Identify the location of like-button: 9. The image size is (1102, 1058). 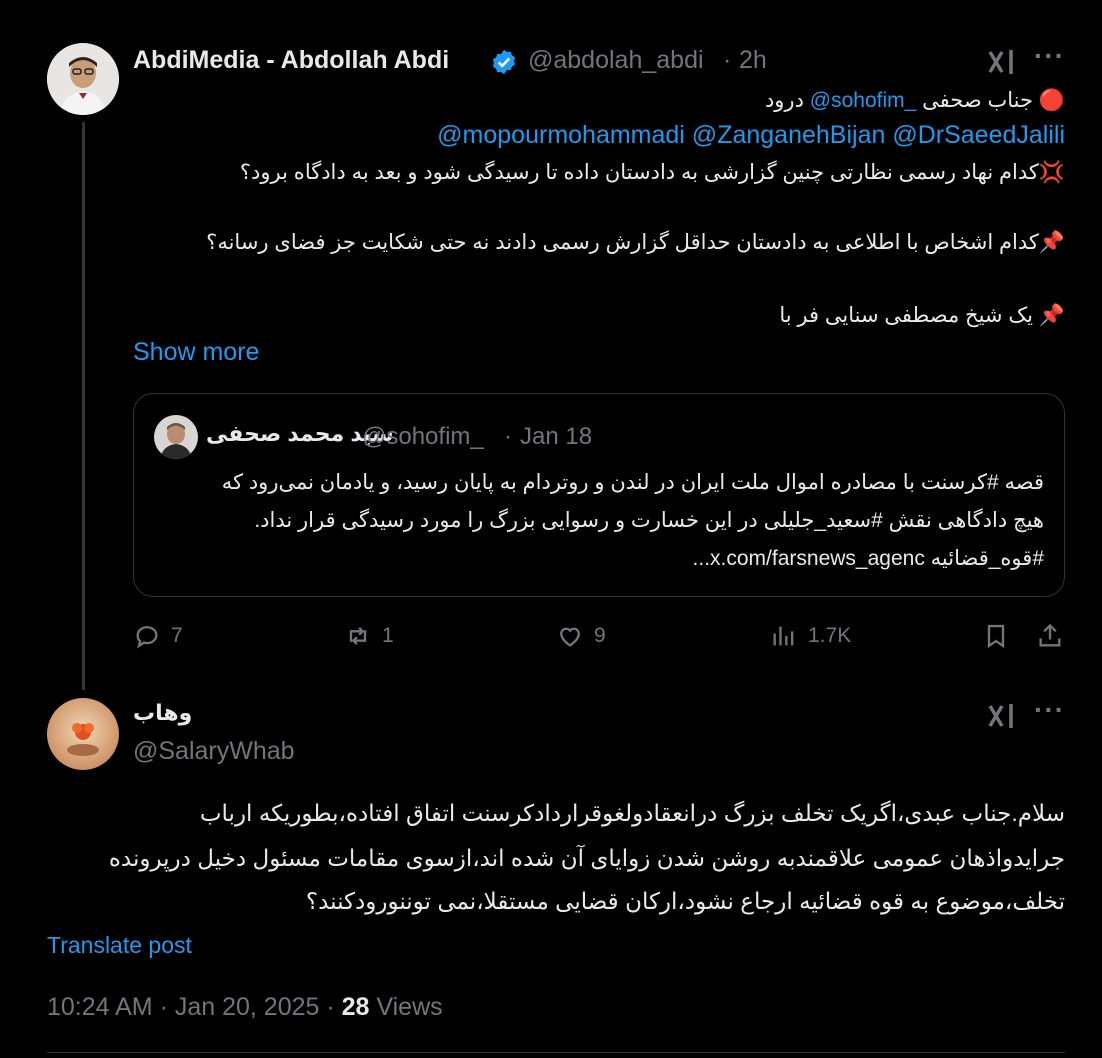
(581, 636).